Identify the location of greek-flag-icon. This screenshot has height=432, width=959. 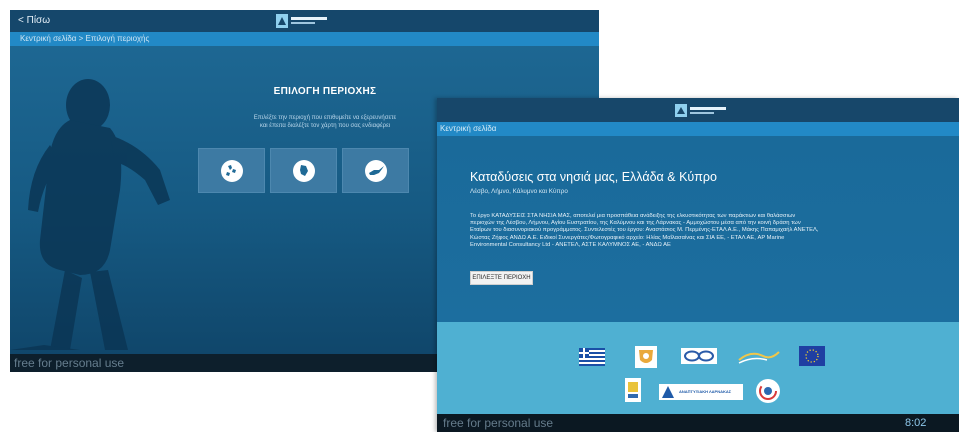
(592, 357).